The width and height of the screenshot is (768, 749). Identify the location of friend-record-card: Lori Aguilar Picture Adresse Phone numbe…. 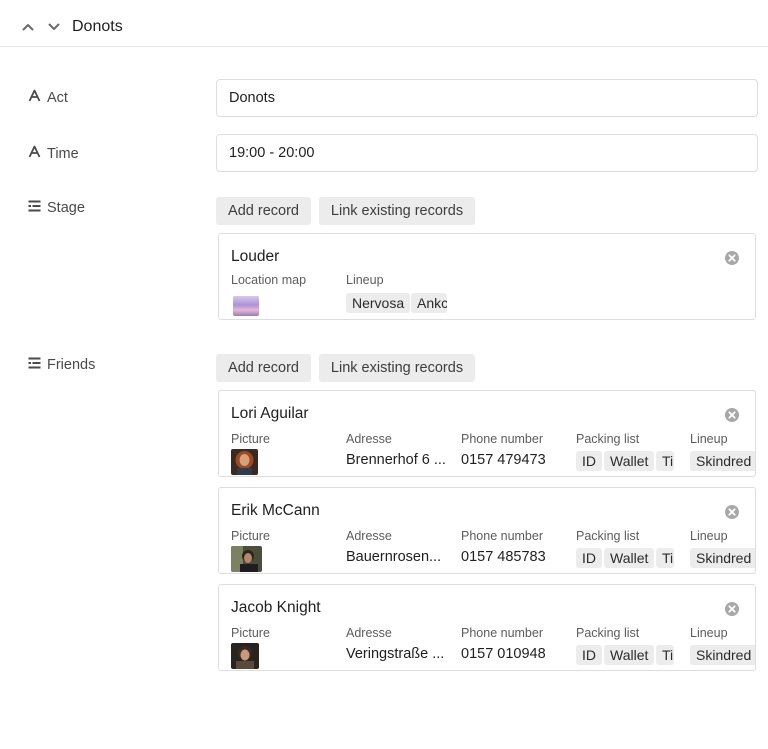
(487, 433).